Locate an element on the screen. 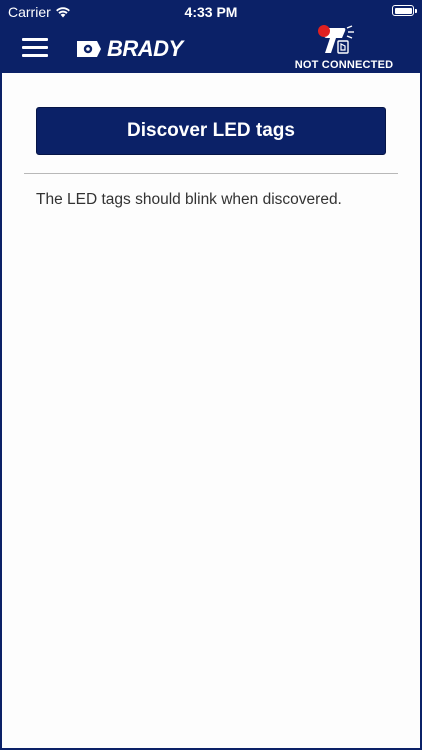 This screenshot has width=422, height=750. discover-led-tags-button: Discover LED tags is located at coordinates (211, 131).